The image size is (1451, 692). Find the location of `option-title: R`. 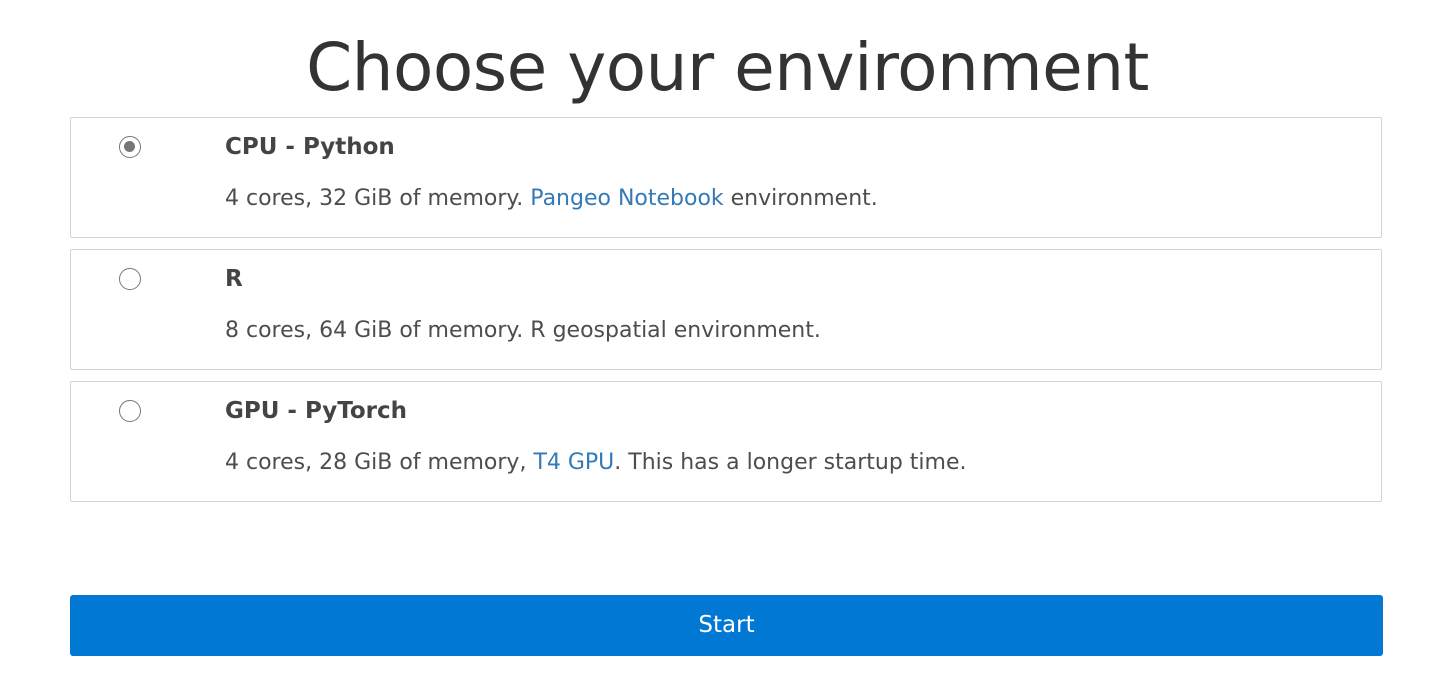

option-title: R is located at coordinates (234, 279).